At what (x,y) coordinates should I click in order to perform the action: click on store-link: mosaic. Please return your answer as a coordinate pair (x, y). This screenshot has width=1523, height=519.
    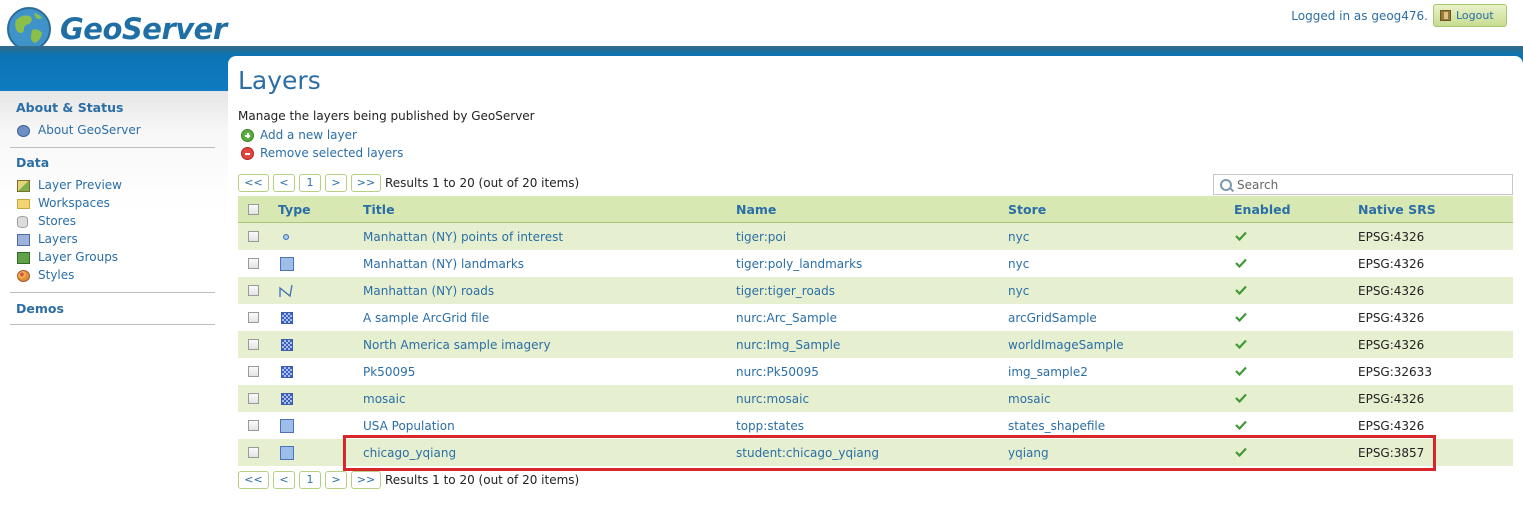
    Looking at the image, I should click on (1029, 399).